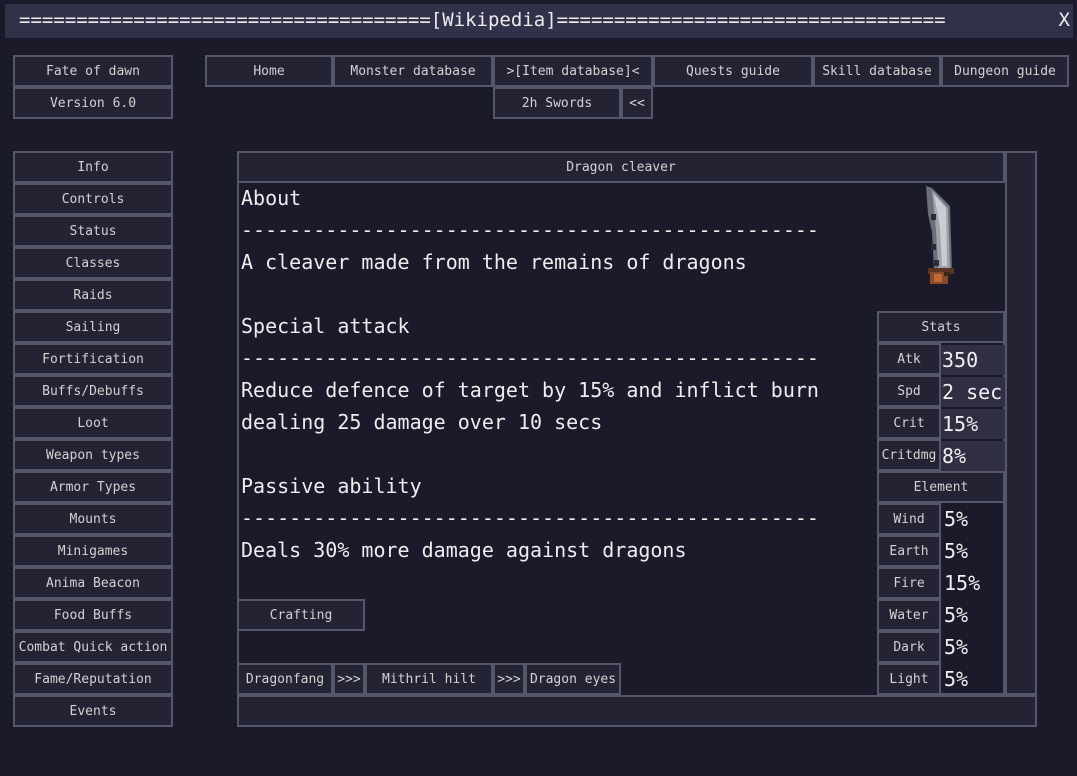 This screenshot has width=1077, height=776. I want to click on special-attack-heading: Special attack, so click(325, 326).